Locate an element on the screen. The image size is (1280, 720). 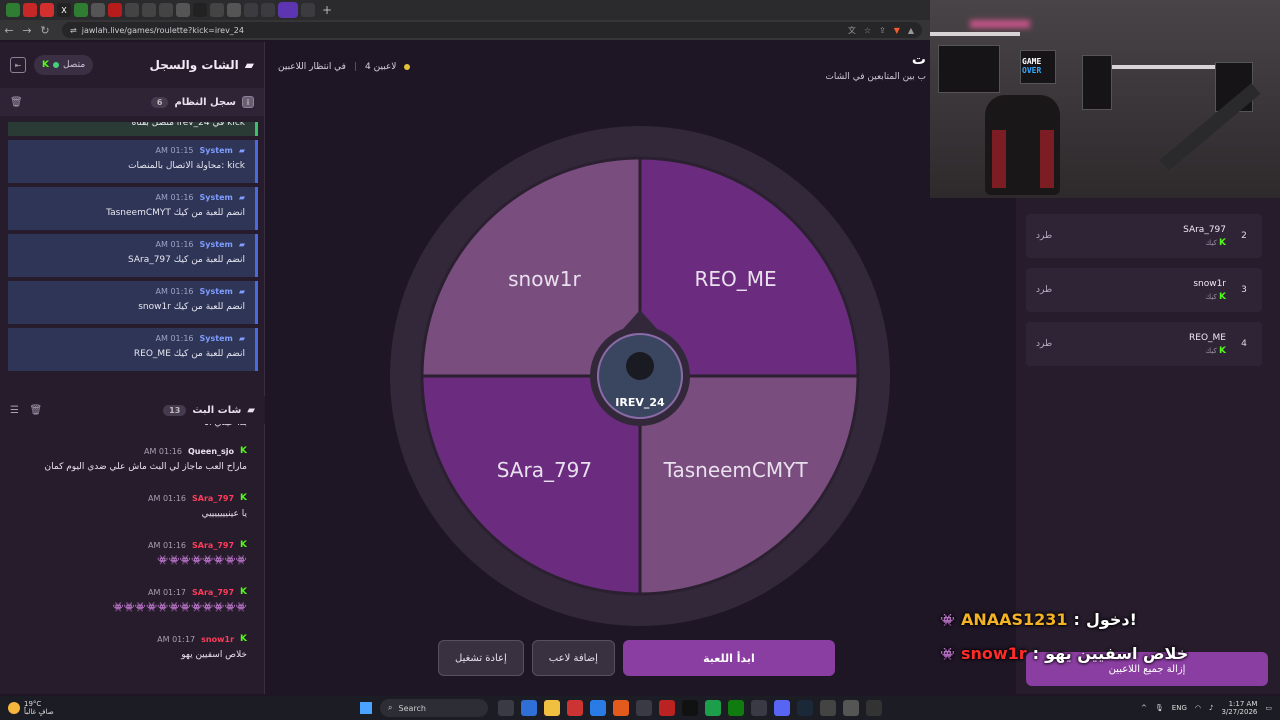
obs-icon is located at coordinates (874, 708).